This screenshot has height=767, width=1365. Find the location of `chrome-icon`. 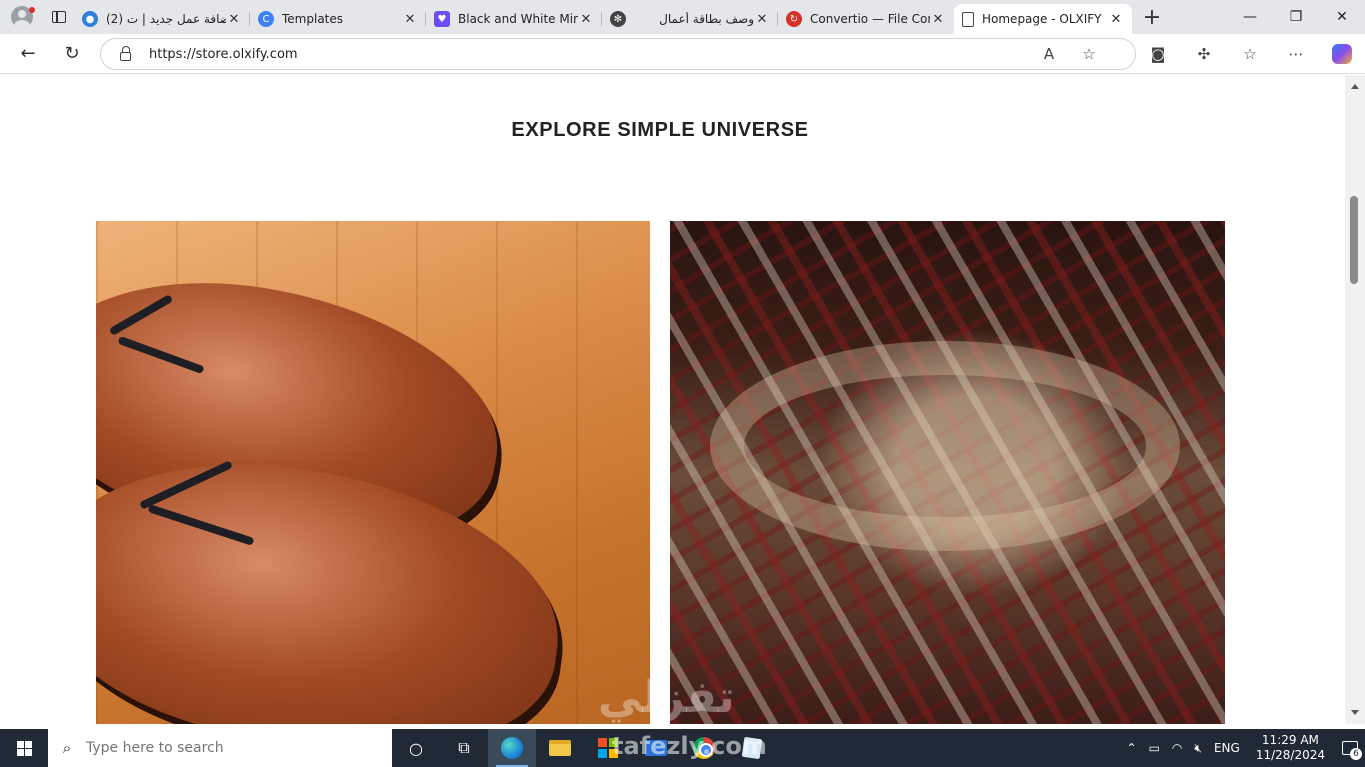

chrome-icon is located at coordinates (704, 748).